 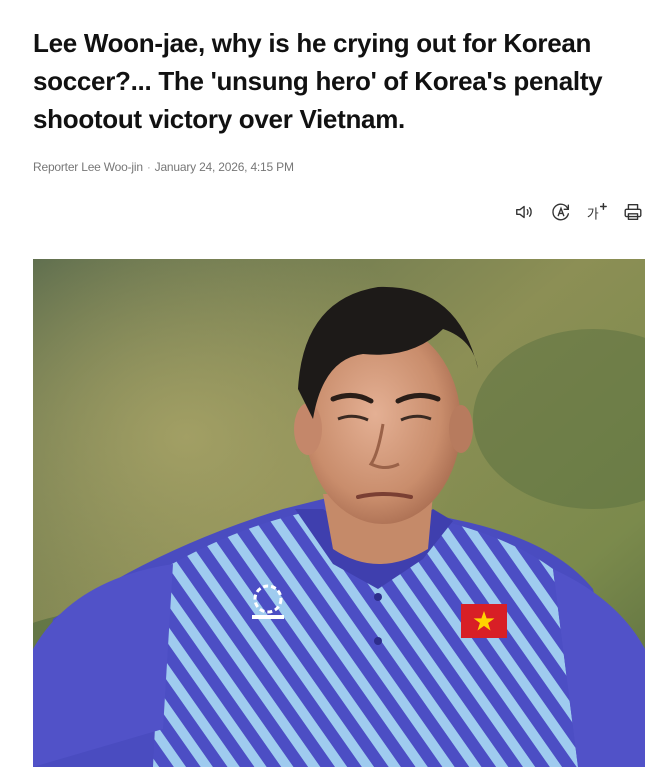 I want to click on font-size-icon: 가, so click(x=597, y=212).